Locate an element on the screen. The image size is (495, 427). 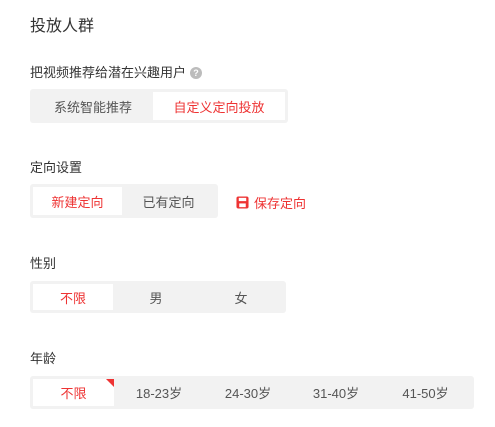
save-targeting-button: 保存定向 is located at coordinates (271, 202).